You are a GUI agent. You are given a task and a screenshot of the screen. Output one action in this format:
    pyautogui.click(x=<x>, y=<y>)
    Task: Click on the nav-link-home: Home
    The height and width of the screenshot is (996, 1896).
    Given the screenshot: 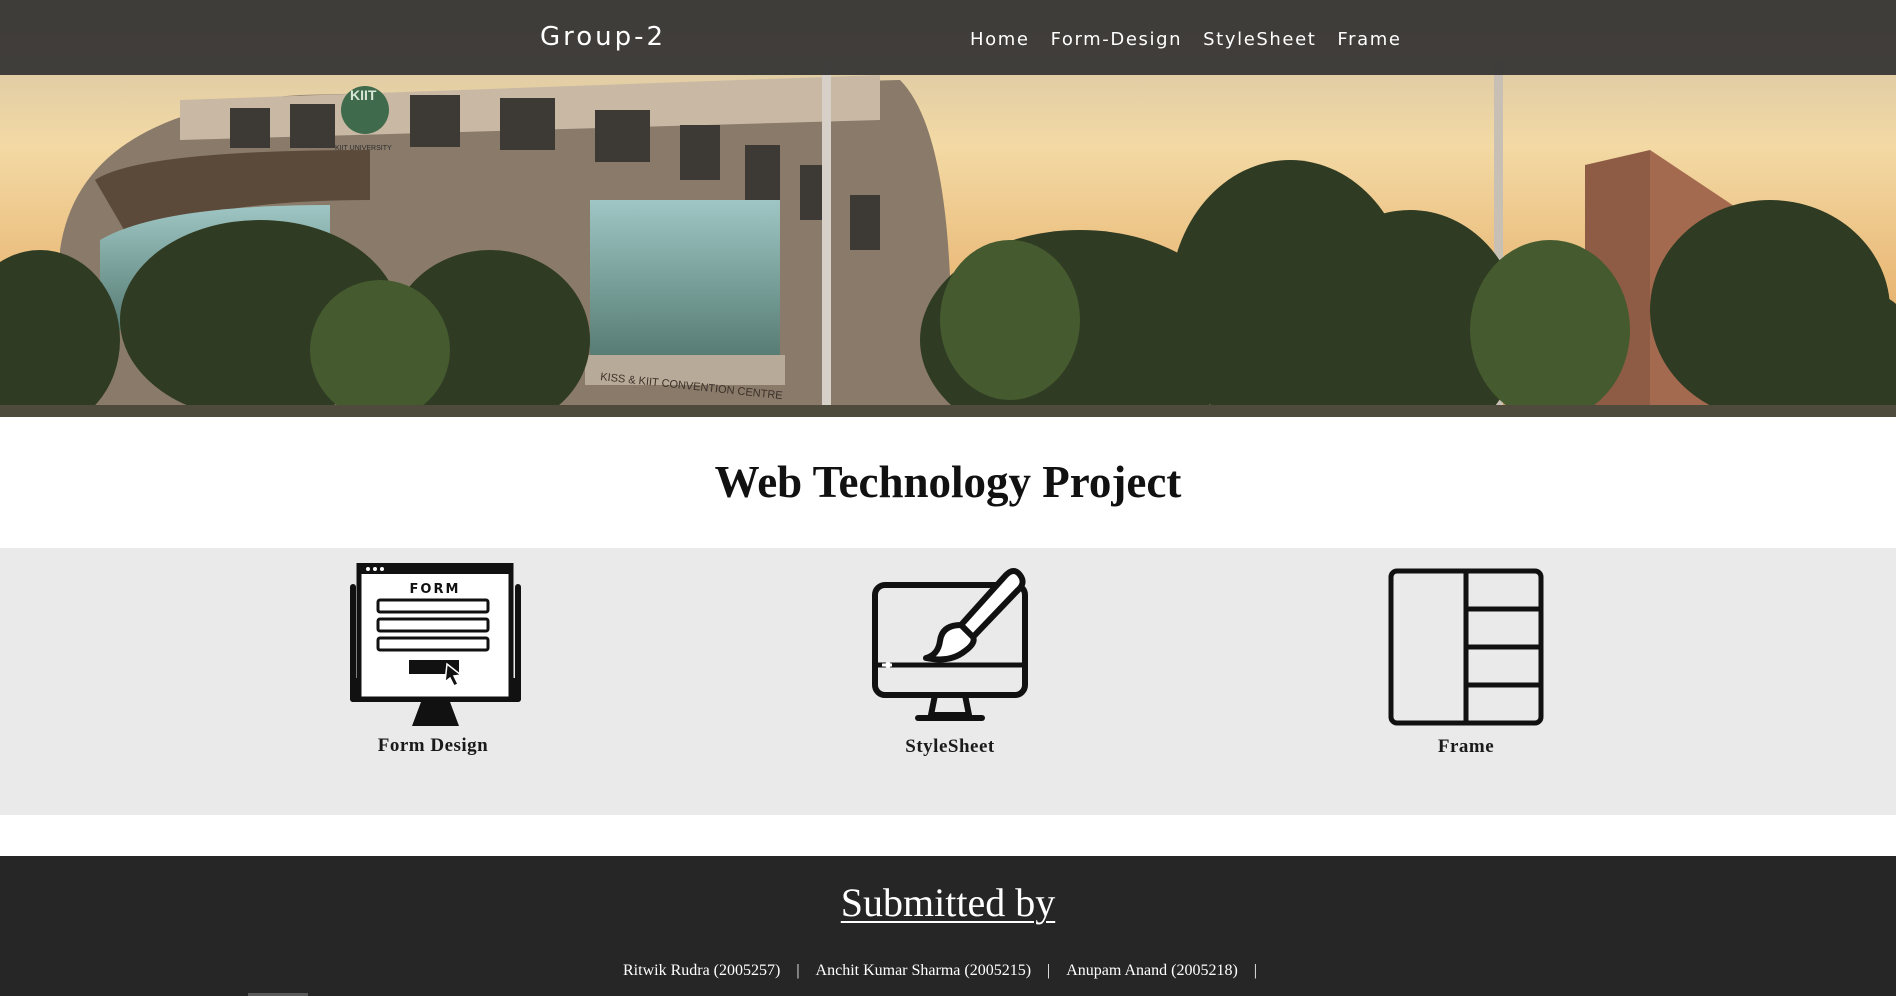 What is the action you would take?
    pyautogui.click(x=1000, y=39)
    